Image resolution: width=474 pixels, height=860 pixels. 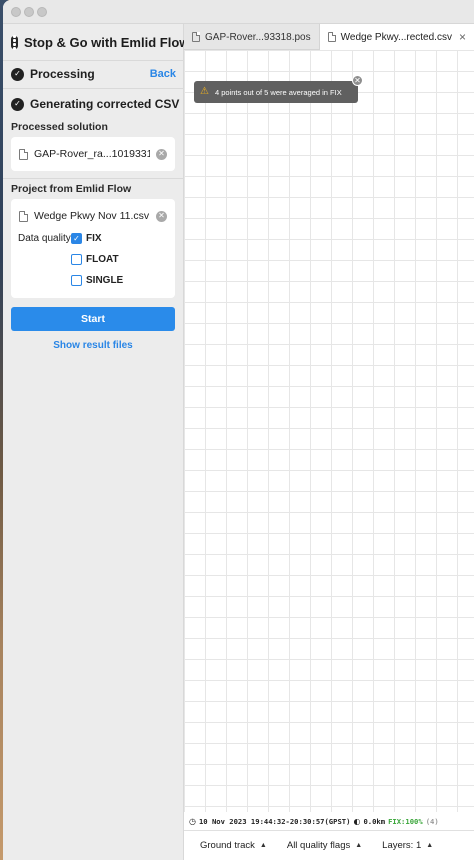 I want to click on step-label: Generating corrected CSV, so click(x=105, y=104).